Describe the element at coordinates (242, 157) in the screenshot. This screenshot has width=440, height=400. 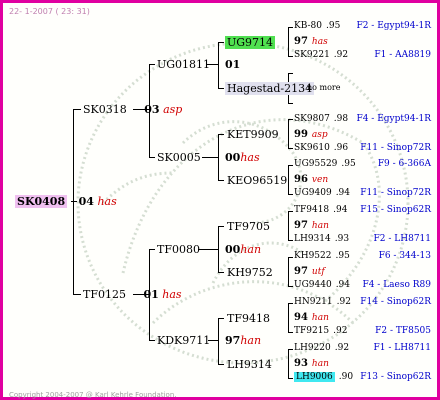
I see `gen3-year: 00has` at that location.